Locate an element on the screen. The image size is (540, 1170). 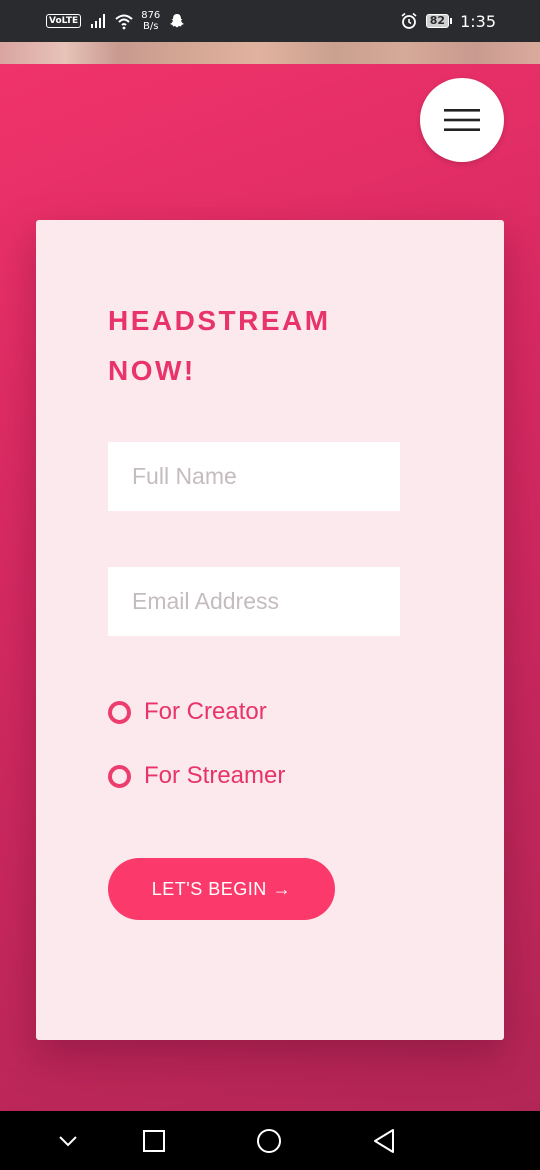
form-title: HEADSTREAM NOW! is located at coordinates (273, 346).